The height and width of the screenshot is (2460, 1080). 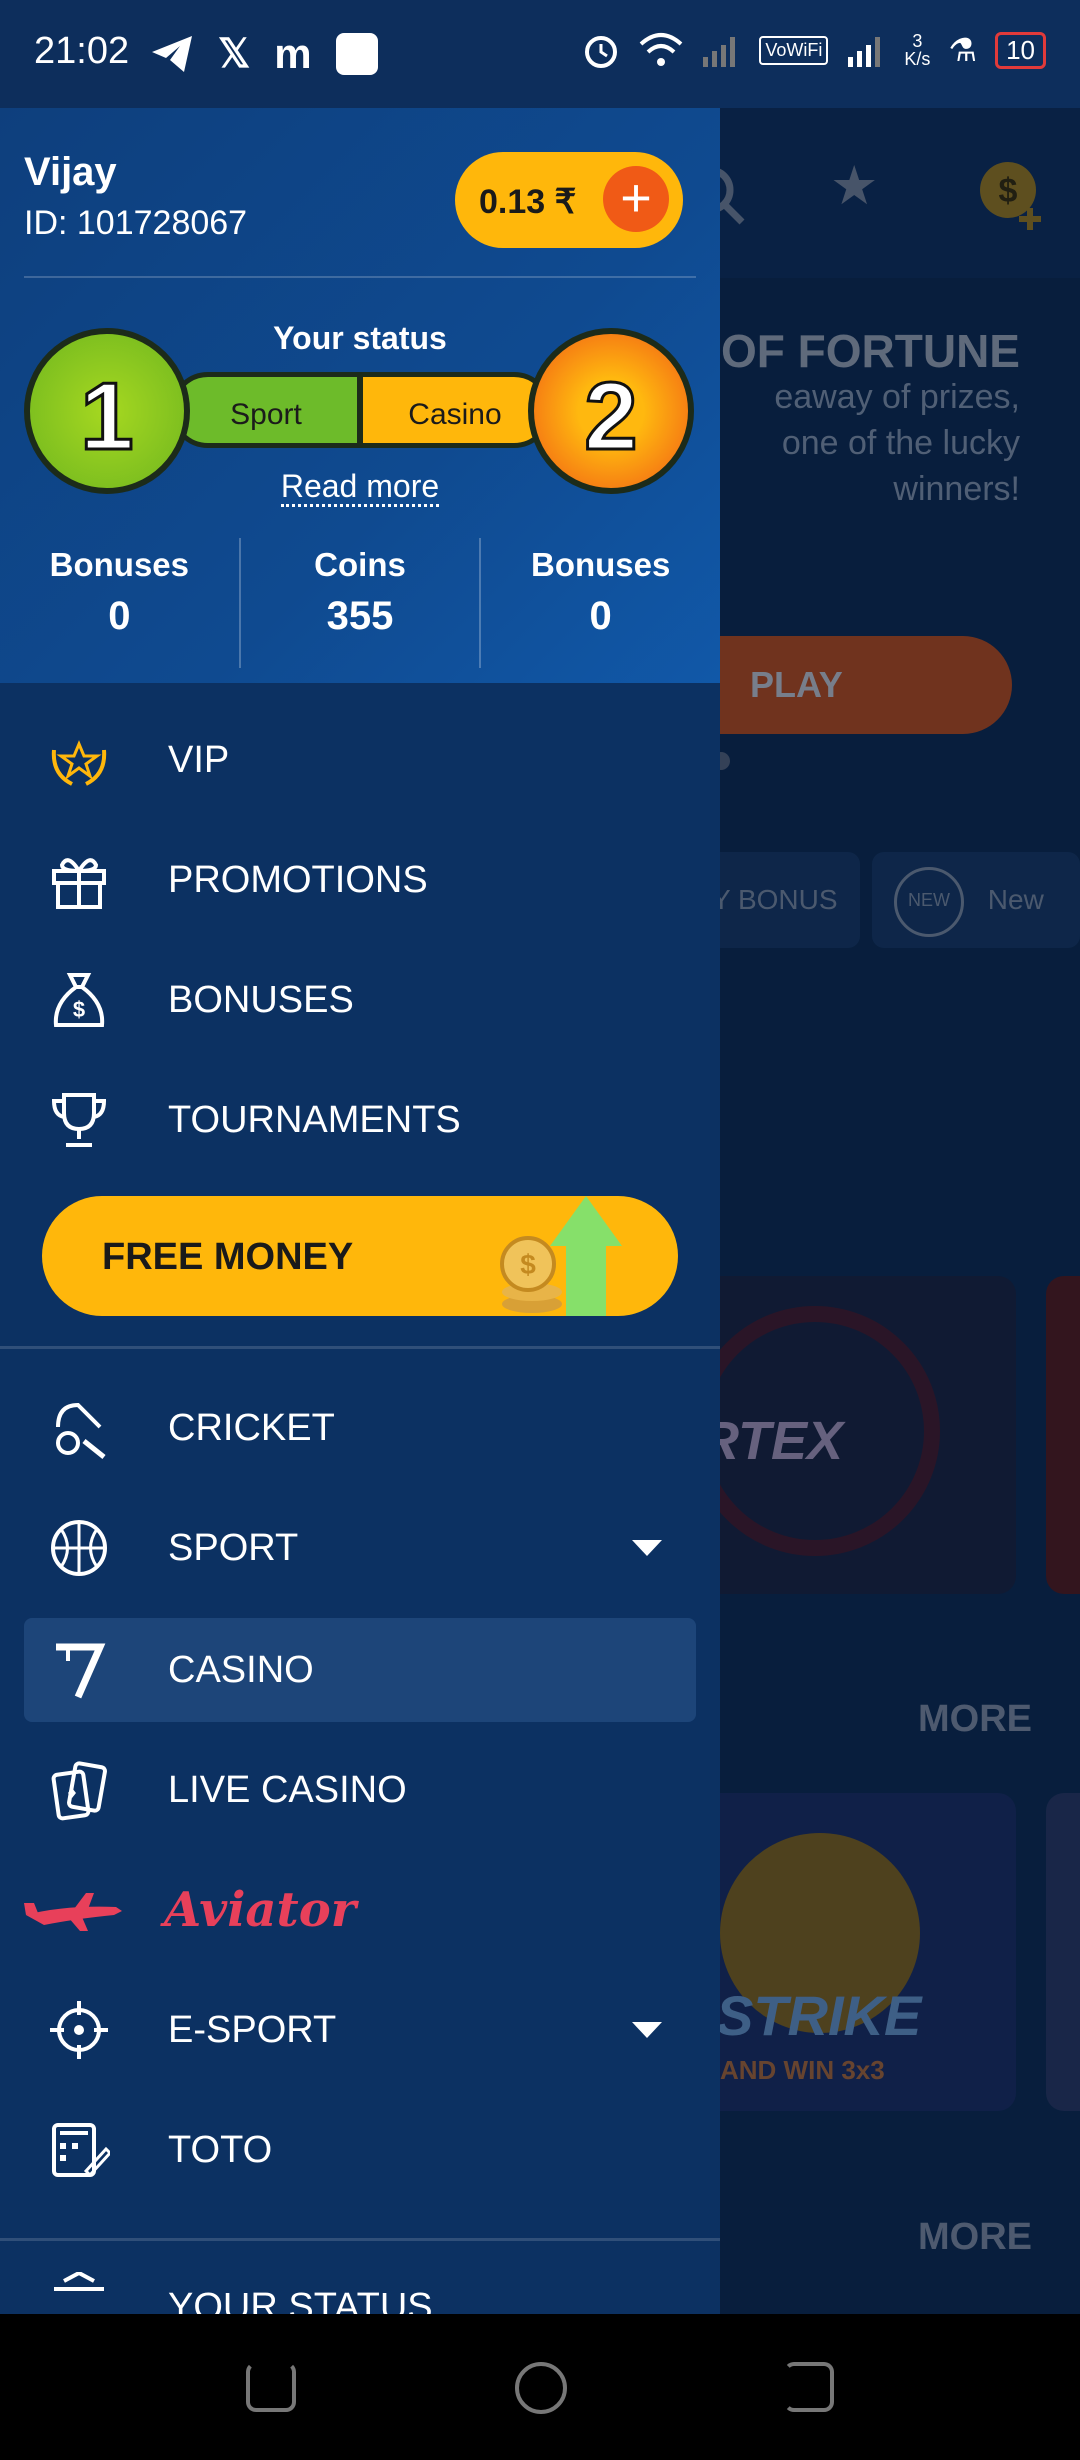 What do you see at coordinates (228, 1257) in the screenshot?
I see `free-money-label: FREE MONEY` at bounding box center [228, 1257].